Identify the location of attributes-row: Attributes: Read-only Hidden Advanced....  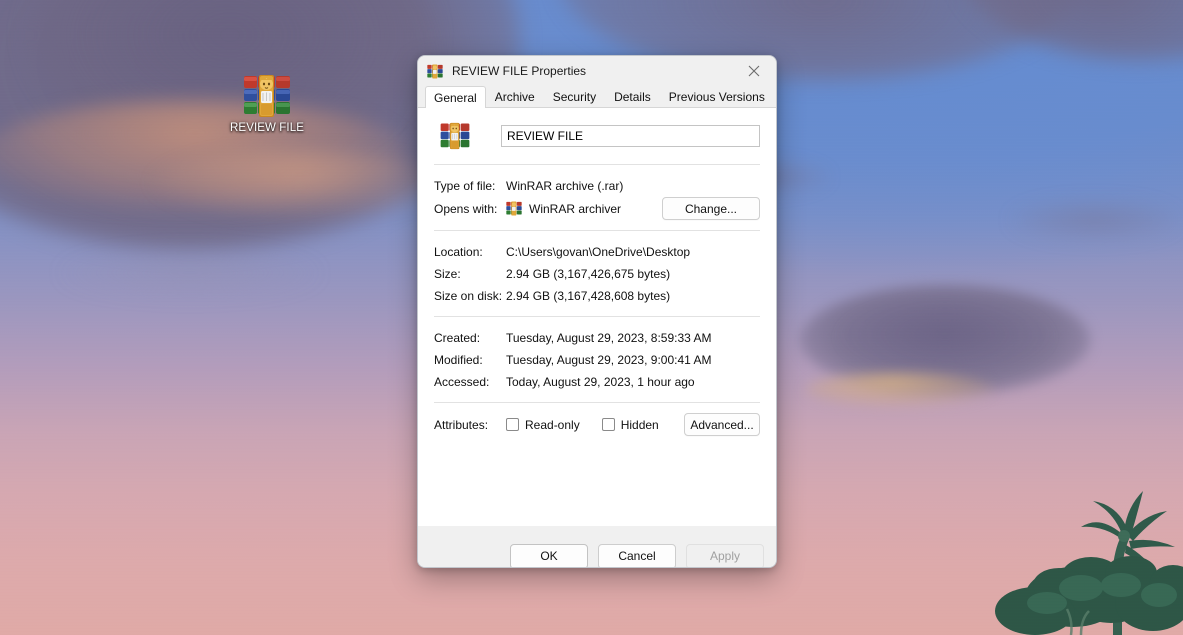
(597, 424).